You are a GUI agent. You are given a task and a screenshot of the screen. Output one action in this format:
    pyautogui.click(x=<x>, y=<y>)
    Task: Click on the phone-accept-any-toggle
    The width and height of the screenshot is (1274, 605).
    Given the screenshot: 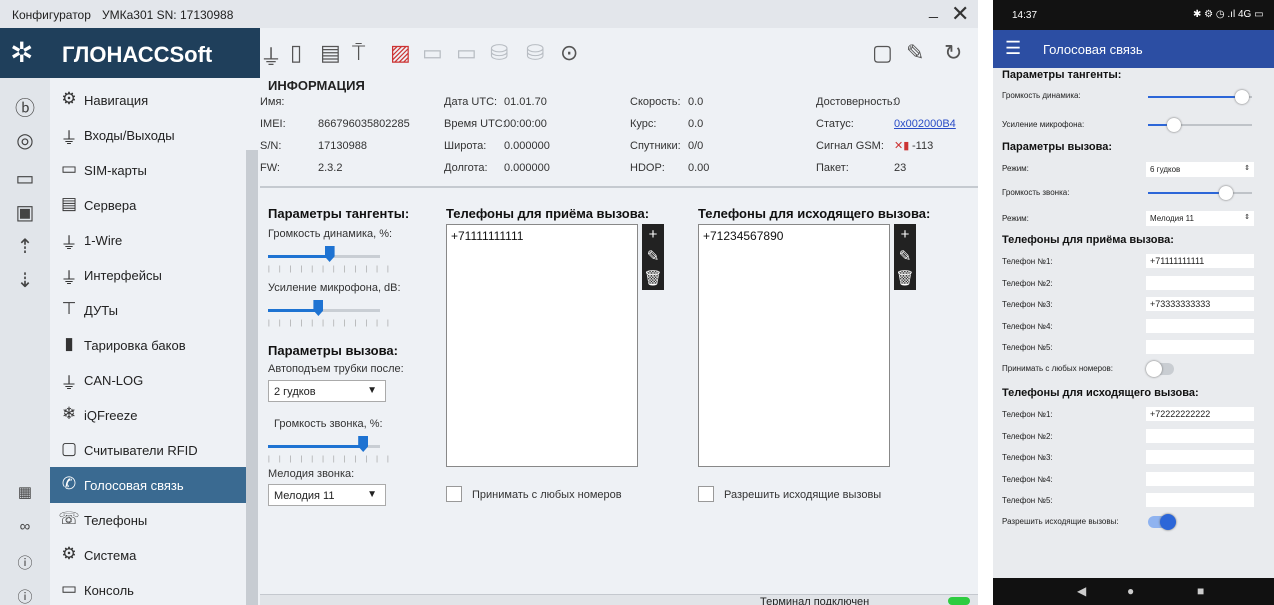 What is the action you would take?
    pyautogui.click(x=1160, y=369)
    